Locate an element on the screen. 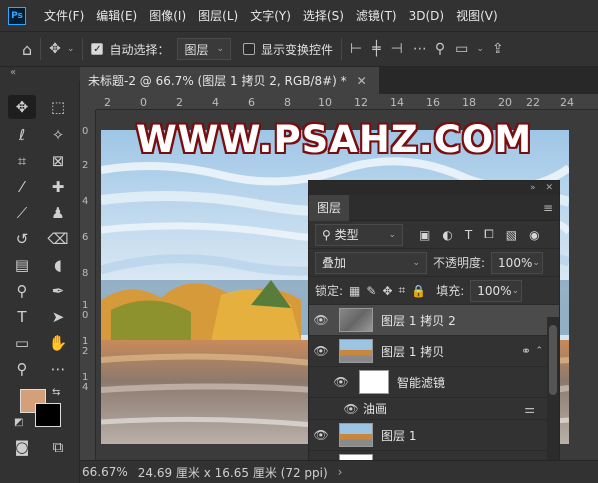 The image size is (598, 483). lock-transparent-icon: ▦ is located at coordinates (354, 291).